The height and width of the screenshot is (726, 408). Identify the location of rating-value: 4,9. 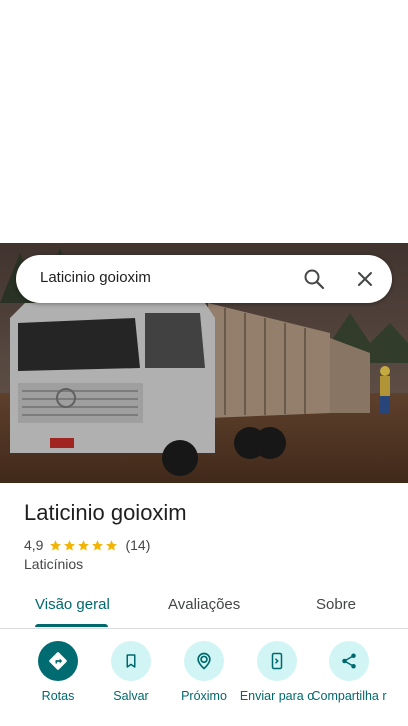
(34, 545).